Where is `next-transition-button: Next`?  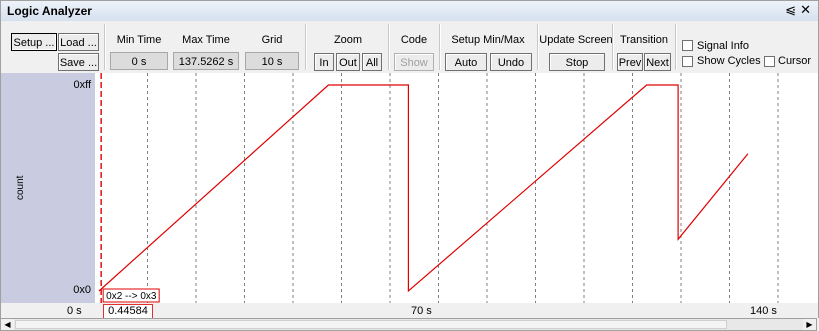
next-transition-button: Next is located at coordinates (657, 62).